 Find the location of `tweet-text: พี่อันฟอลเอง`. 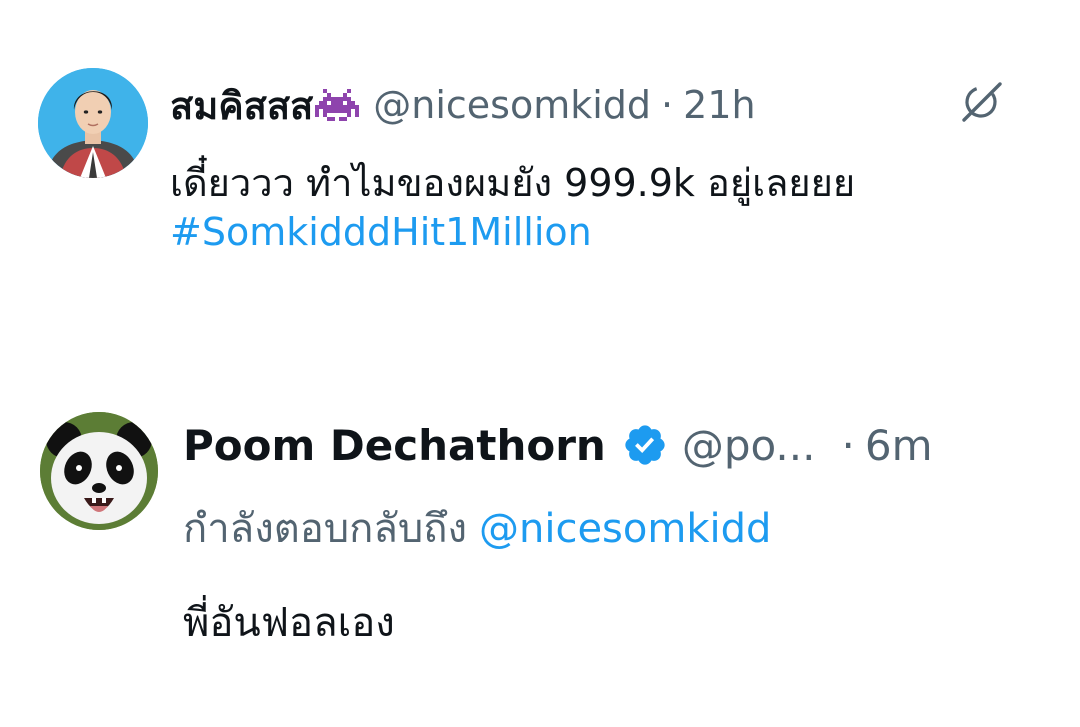

tweet-text: พี่อันฟอลเอง is located at coordinates (289, 623).